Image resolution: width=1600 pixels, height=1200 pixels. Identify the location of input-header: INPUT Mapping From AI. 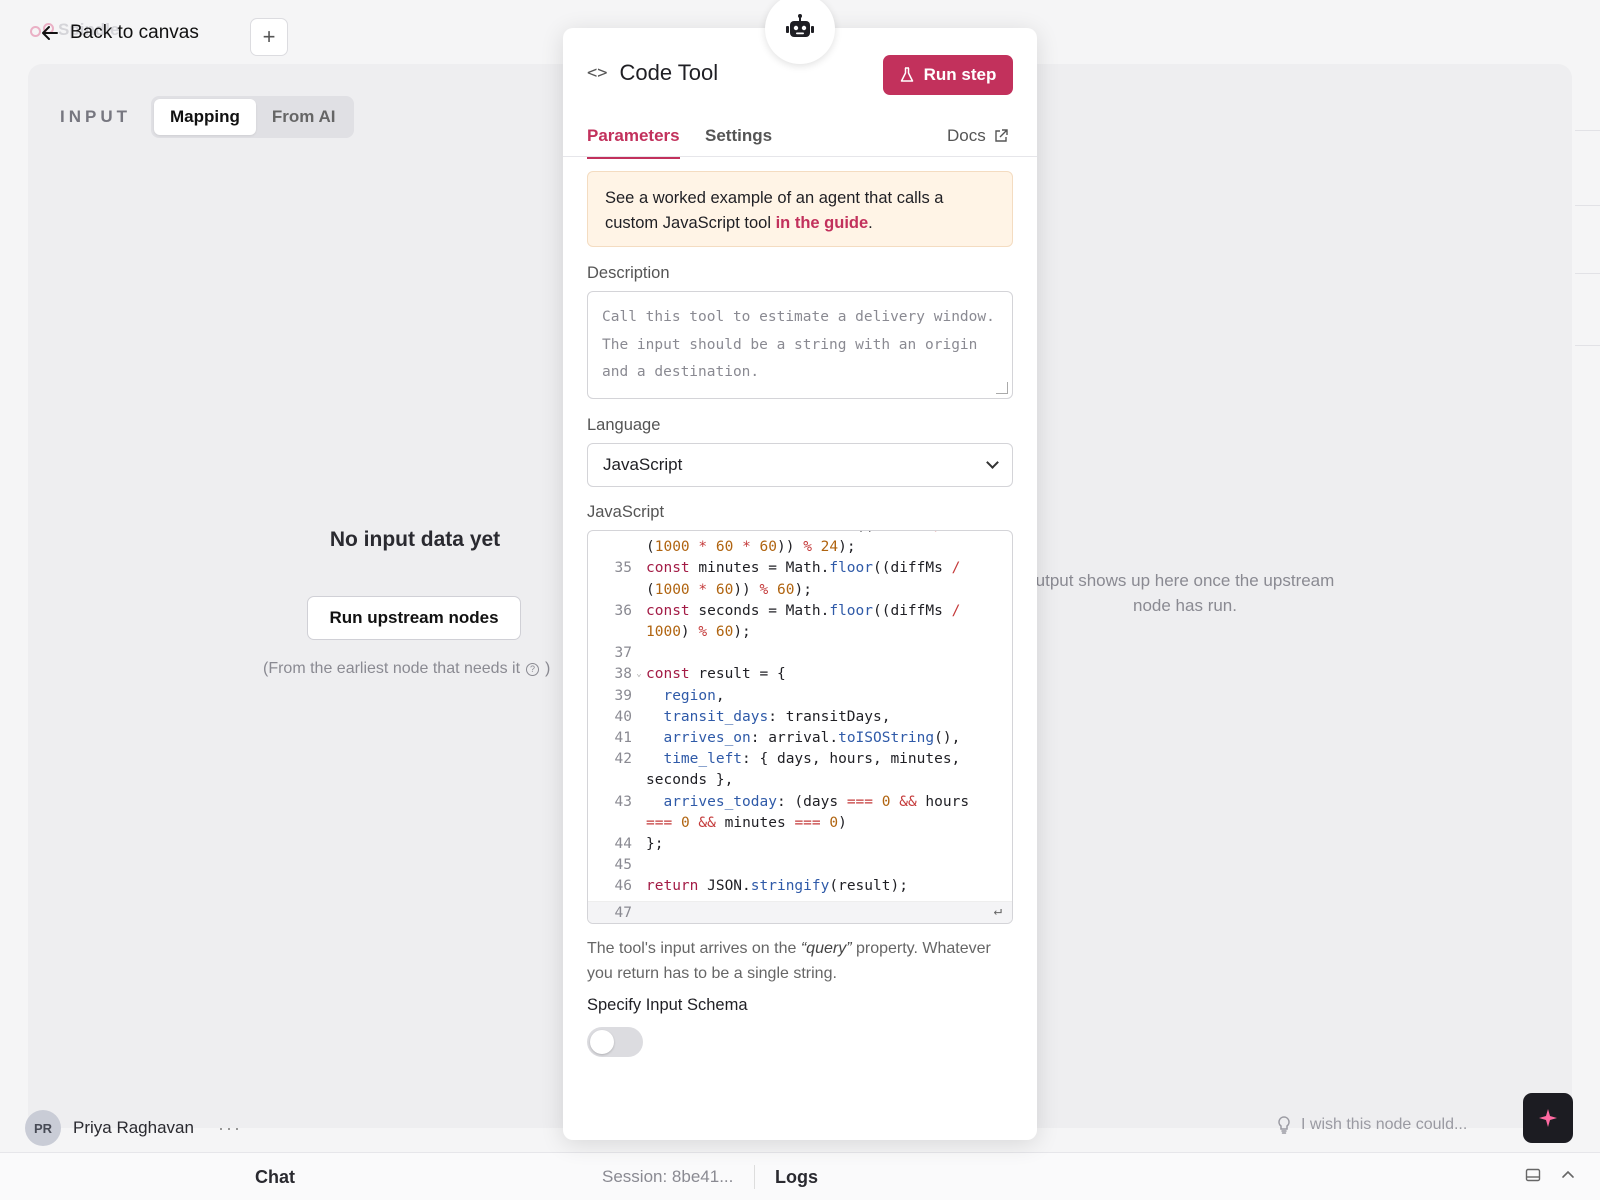
(207, 117).